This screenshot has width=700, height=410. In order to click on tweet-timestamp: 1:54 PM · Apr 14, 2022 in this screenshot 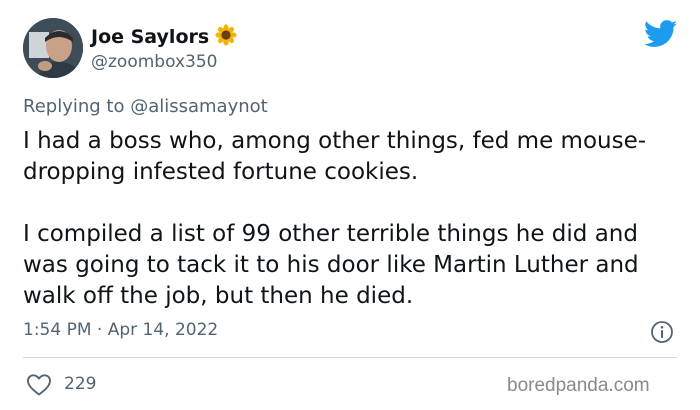, I will do `click(120, 330)`.